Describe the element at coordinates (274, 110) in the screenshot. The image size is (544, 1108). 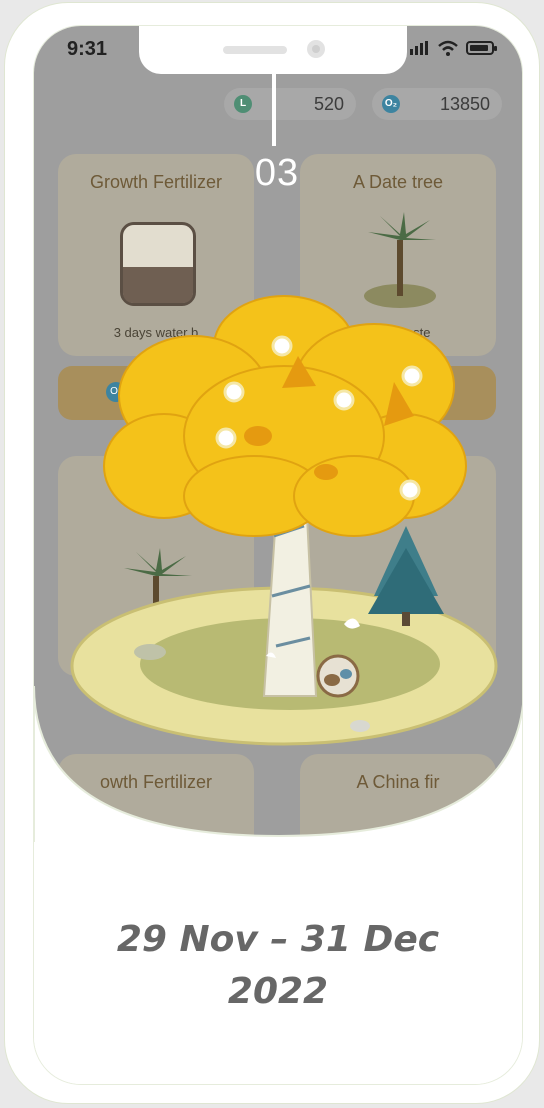
I see `step-pointer-line` at that location.